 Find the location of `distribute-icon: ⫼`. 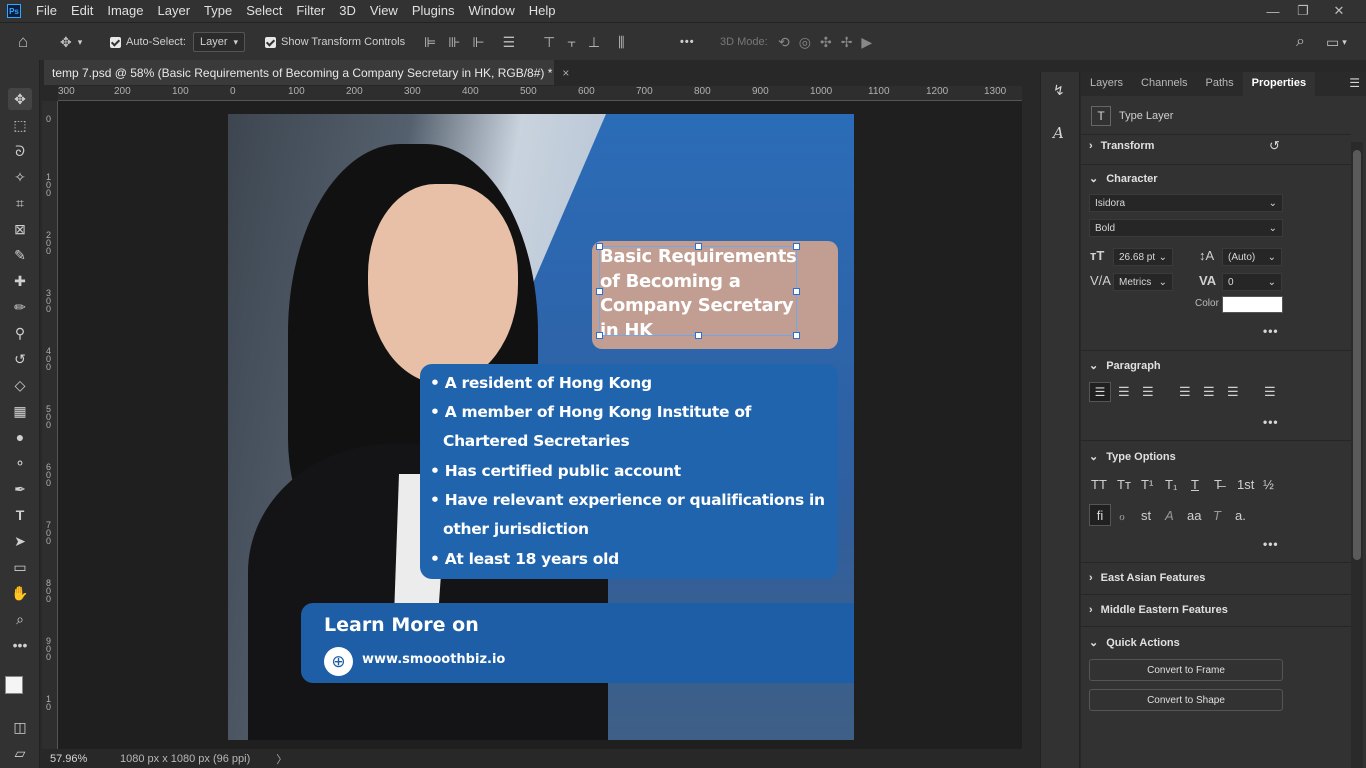

distribute-icon: ⫼ is located at coordinates (621, 42).